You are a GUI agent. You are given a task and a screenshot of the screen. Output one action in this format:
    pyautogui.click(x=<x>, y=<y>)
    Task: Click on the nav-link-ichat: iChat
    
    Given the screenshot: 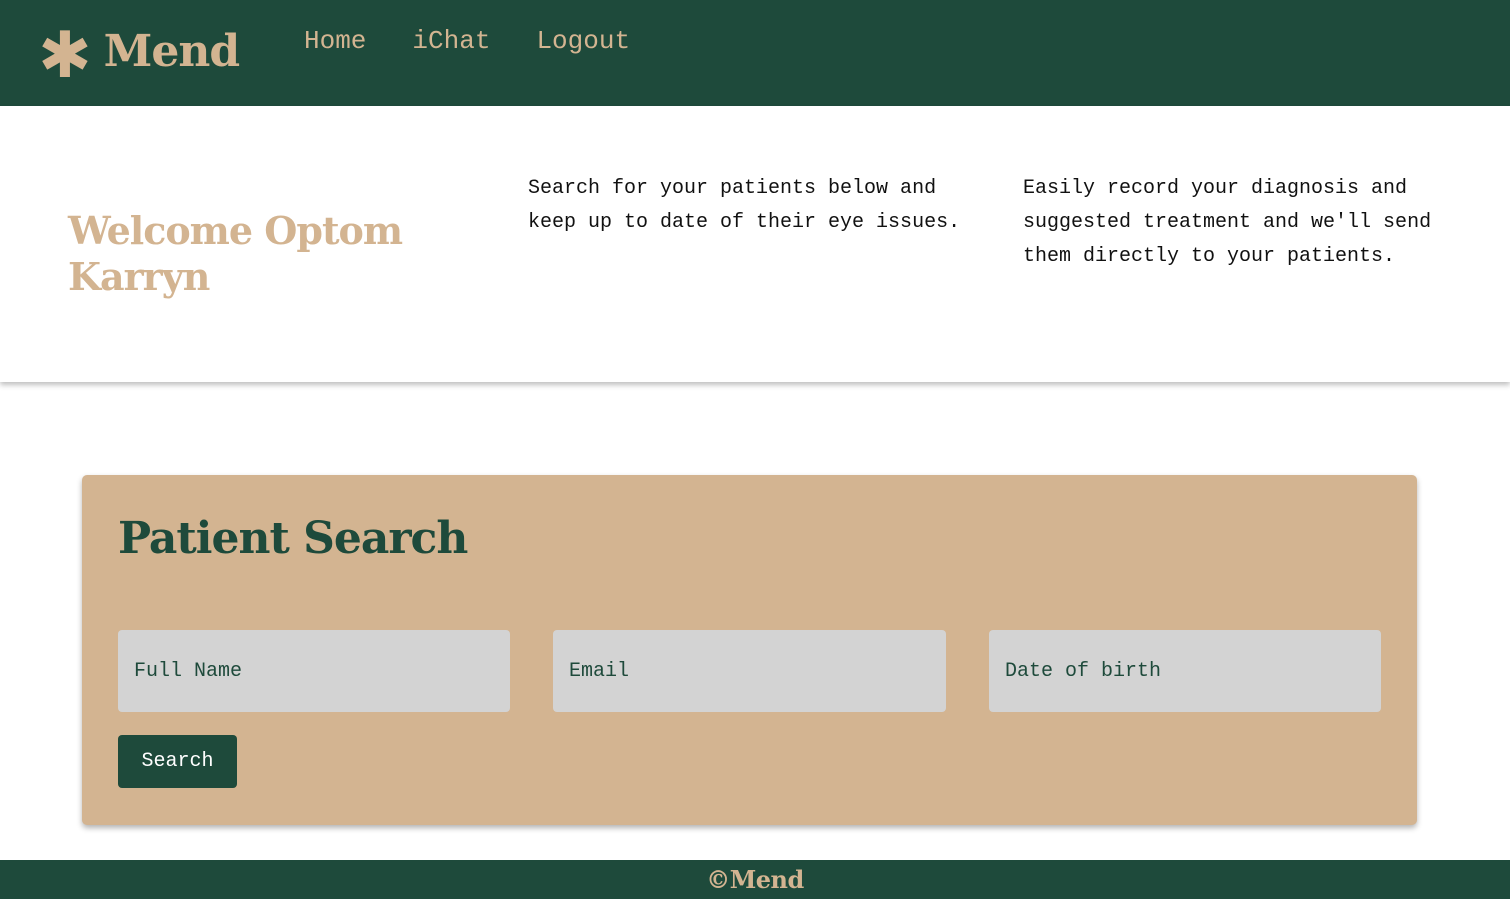 What is the action you would take?
    pyautogui.click(x=451, y=41)
    